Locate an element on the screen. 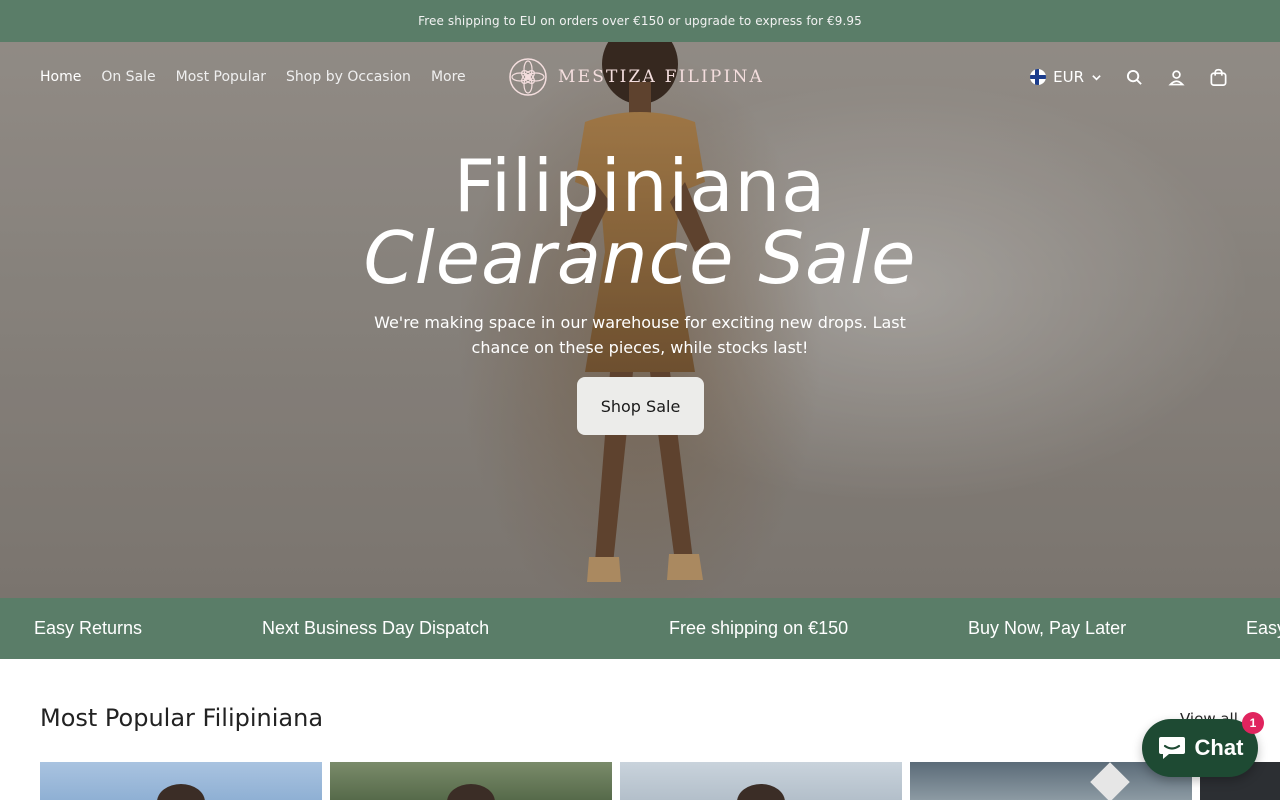 The width and height of the screenshot is (1280, 800). account-button is located at coordinates (1176, 77).